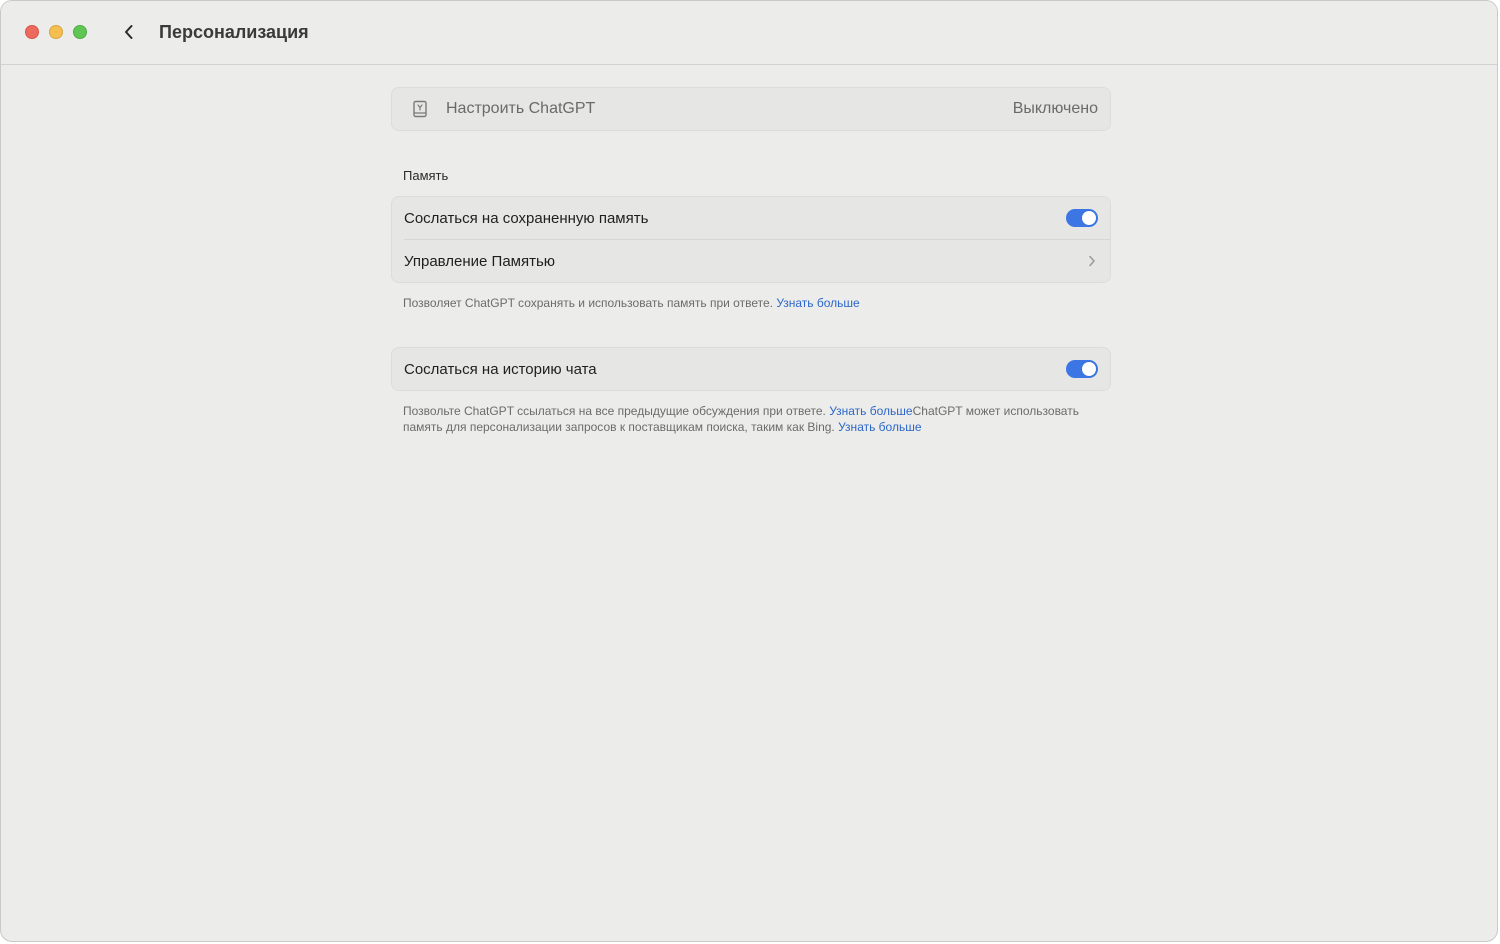 The image size is (1500, 944). I want to click on customize-icon, so click(420, 109).